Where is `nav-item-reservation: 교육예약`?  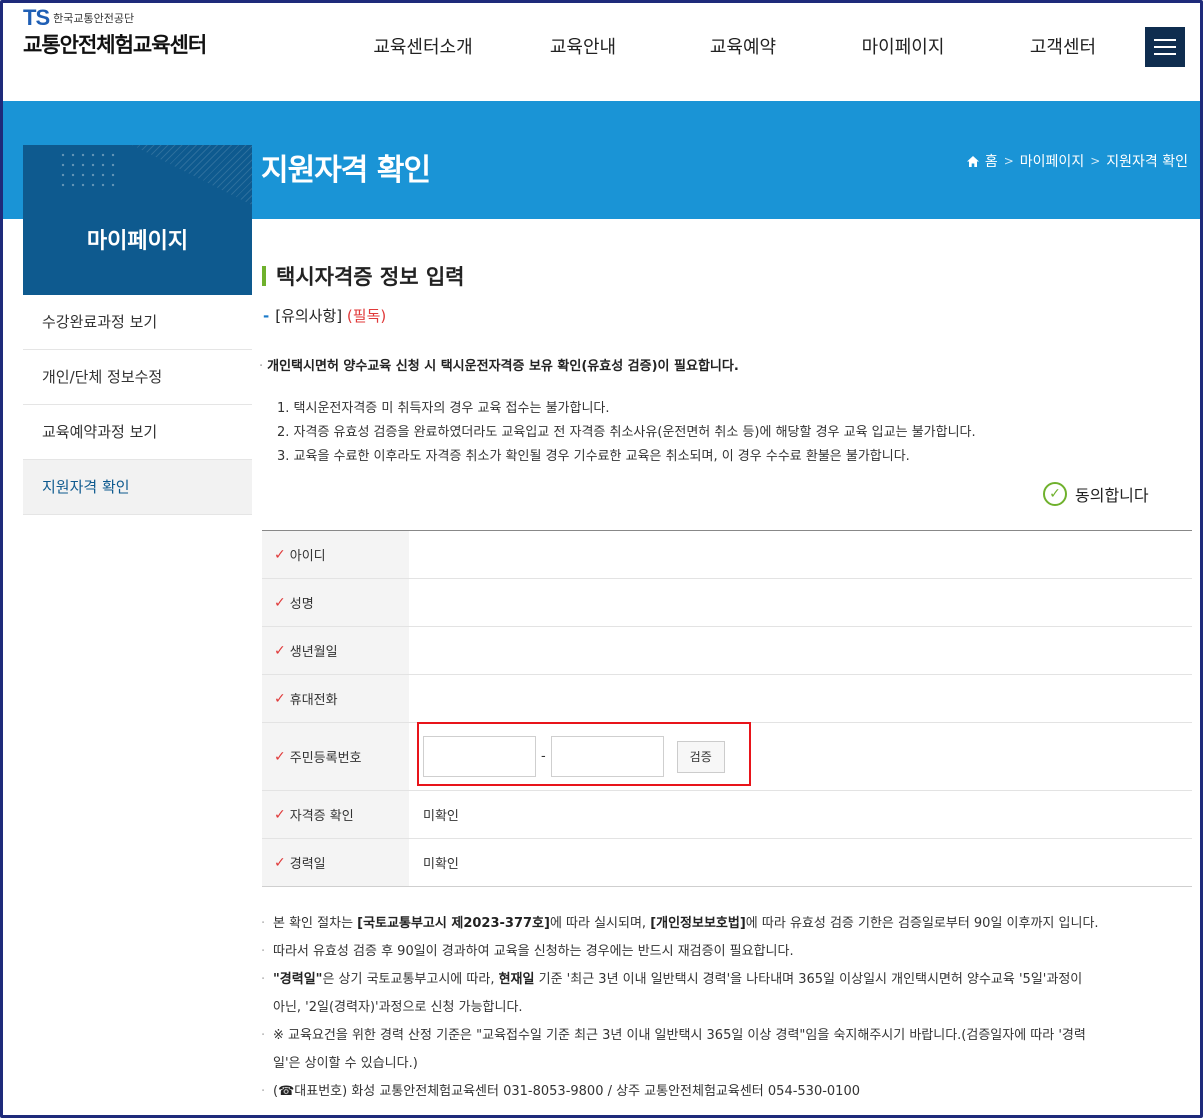
nav-item-reservation: 교육예약 is located at coordinates (743, 46).